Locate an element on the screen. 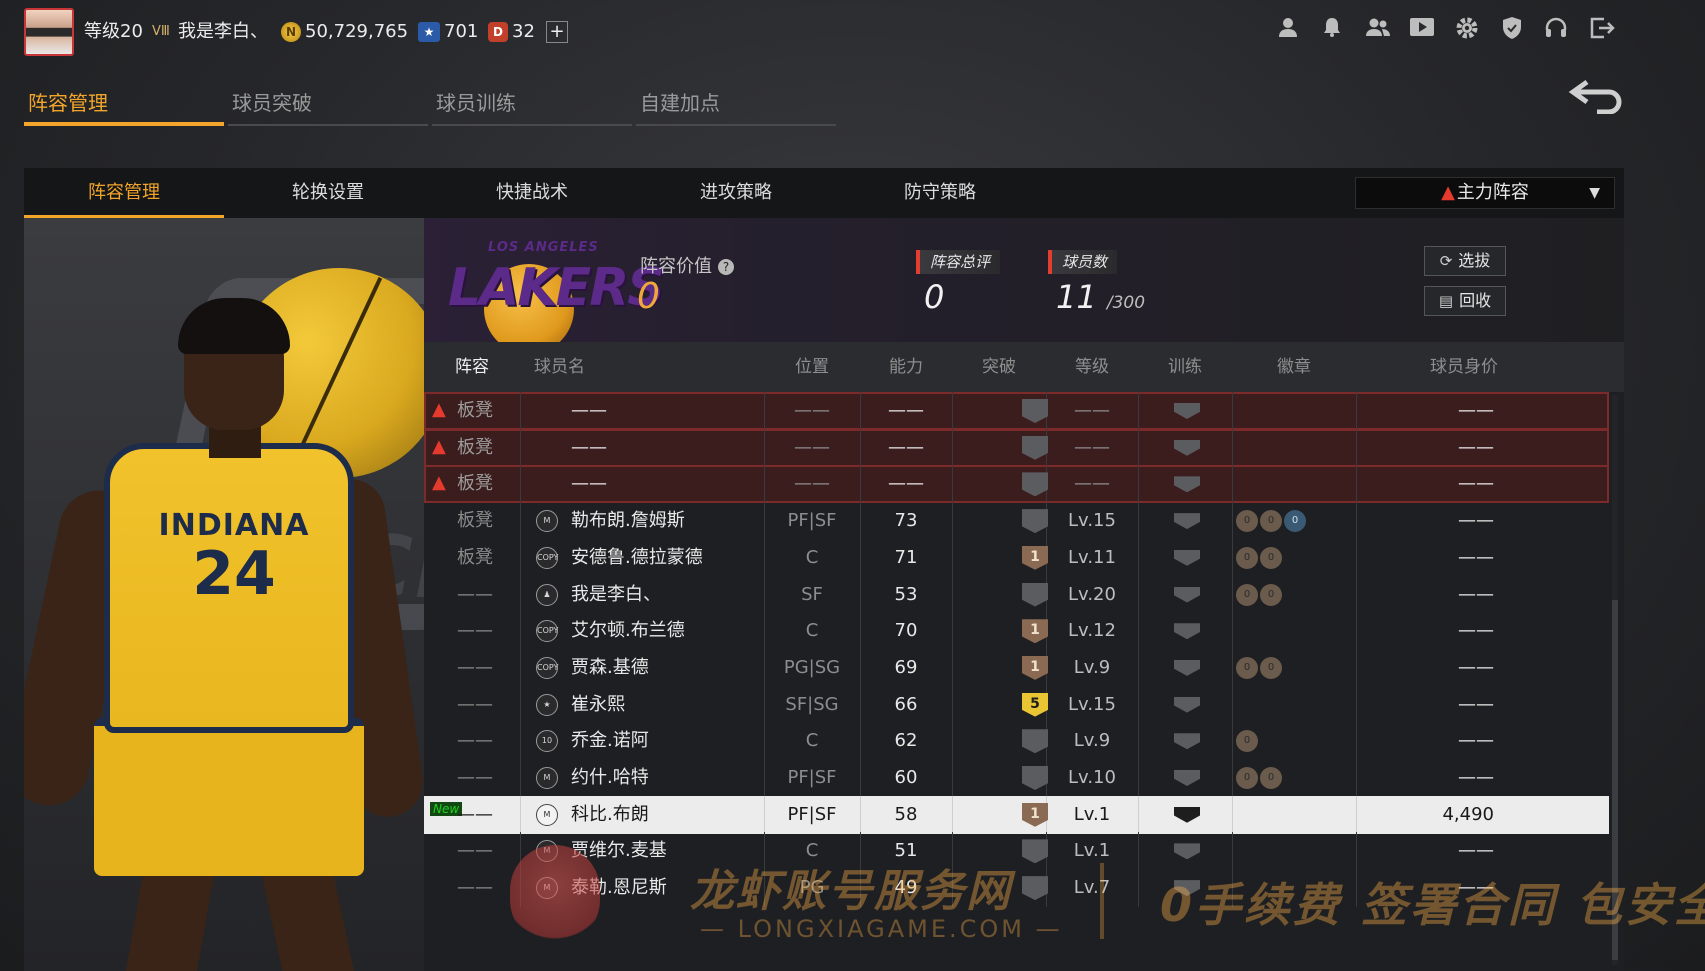 Image resolution: width=1705 pixels, height=971 pixels. friends-icon is located at coordinates (1378, 32).